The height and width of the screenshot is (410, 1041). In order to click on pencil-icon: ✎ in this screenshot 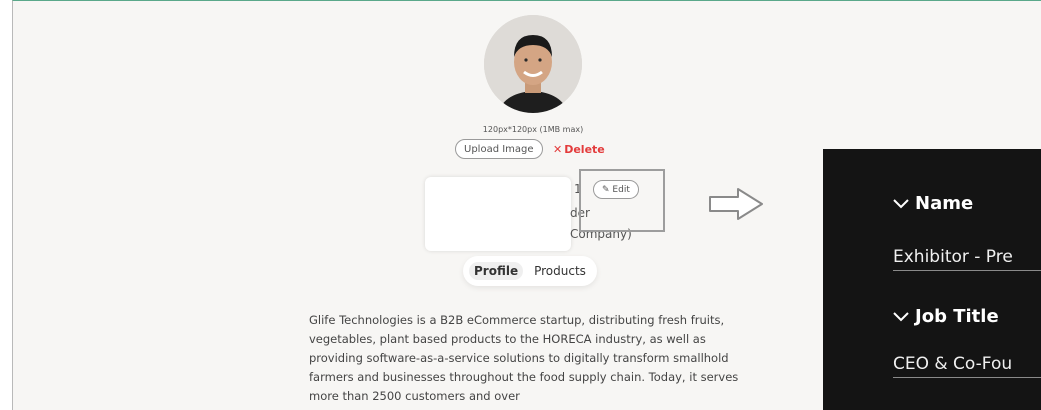, I will do `click(606, 190)`.